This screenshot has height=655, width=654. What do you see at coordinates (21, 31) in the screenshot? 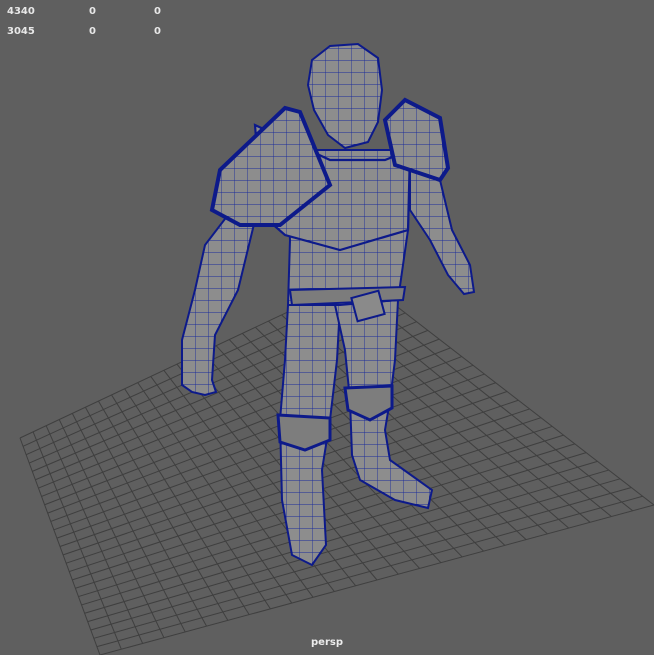
I see `hud-value: 3045` at bounding box center [21, 31].